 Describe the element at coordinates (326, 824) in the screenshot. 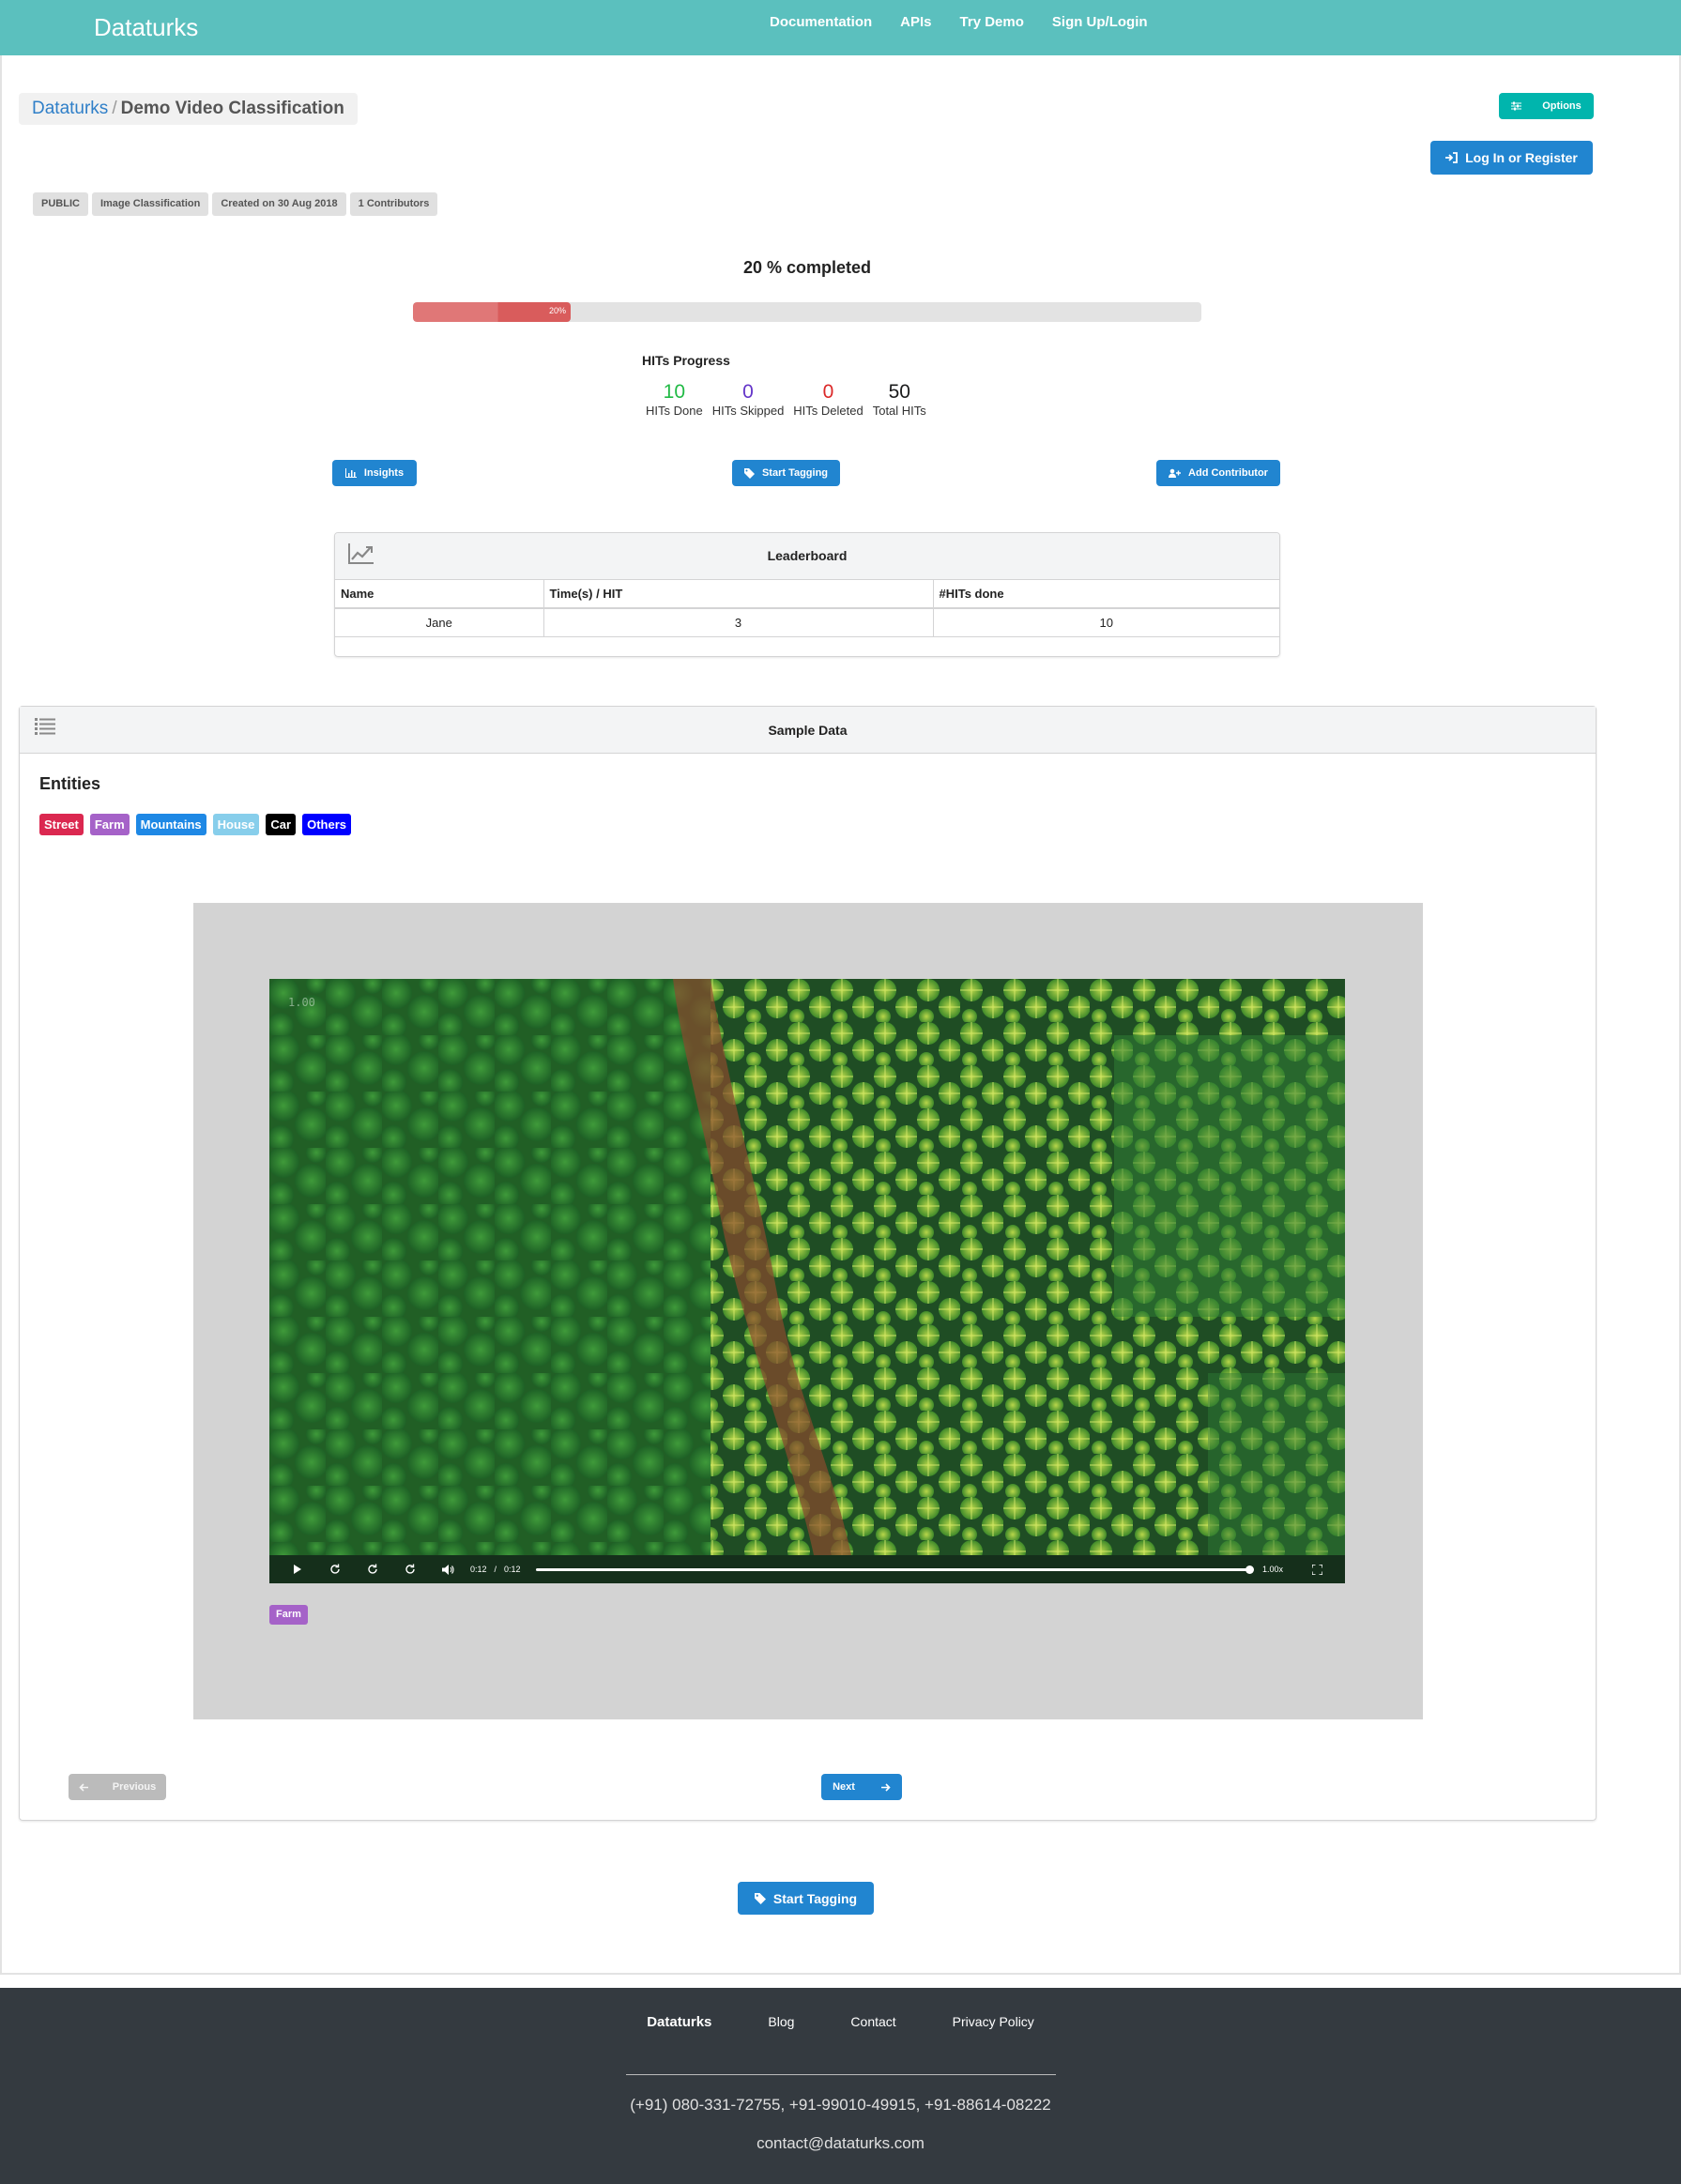

I see `entity-tag-others: Others` at that location.